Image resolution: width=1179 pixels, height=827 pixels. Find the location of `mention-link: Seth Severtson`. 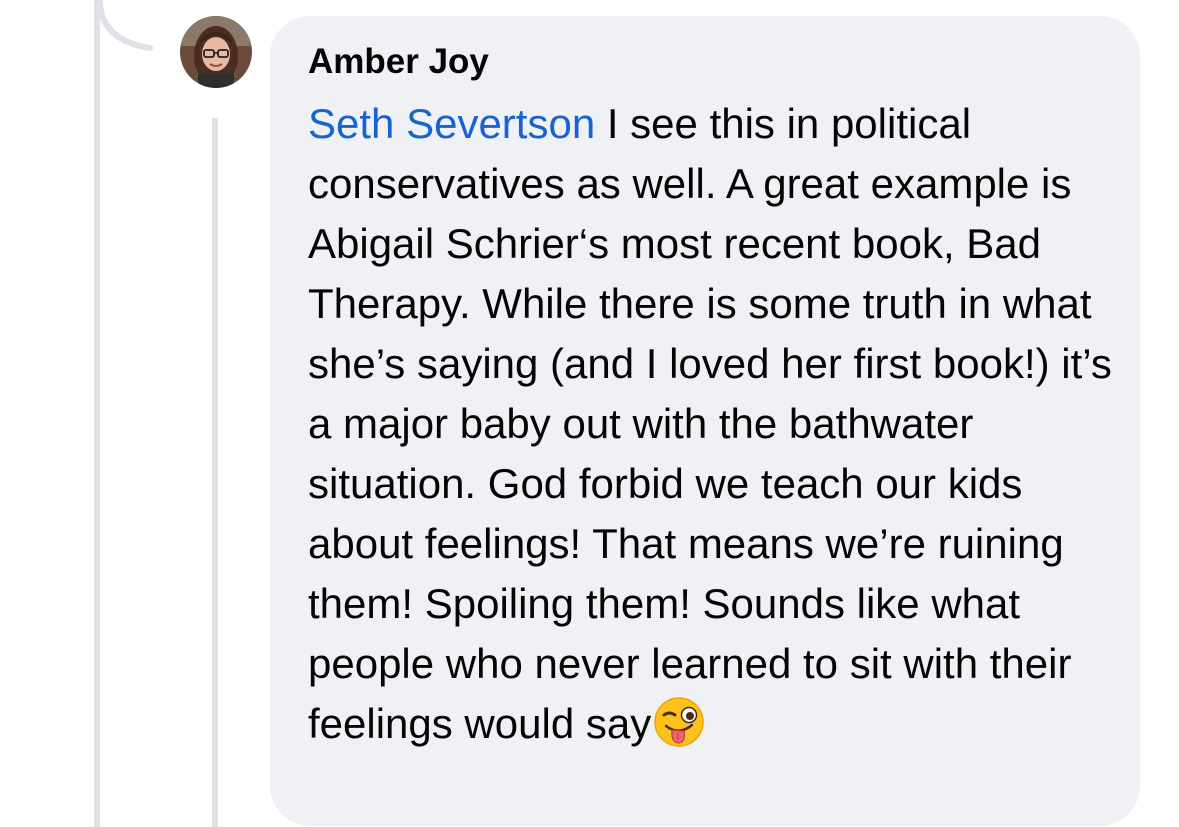

mention-link: Seth Severtson is located at coordinates (451, 123).